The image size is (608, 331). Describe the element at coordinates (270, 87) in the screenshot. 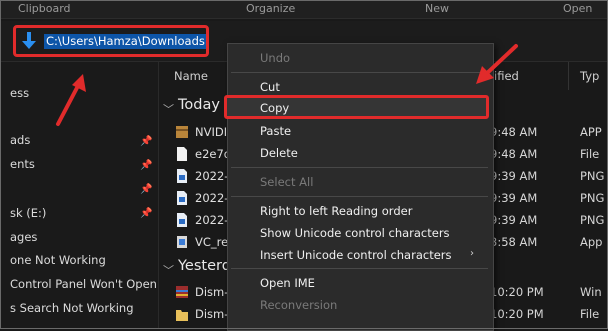

I see `menu-item-cut: Cut` at that location.